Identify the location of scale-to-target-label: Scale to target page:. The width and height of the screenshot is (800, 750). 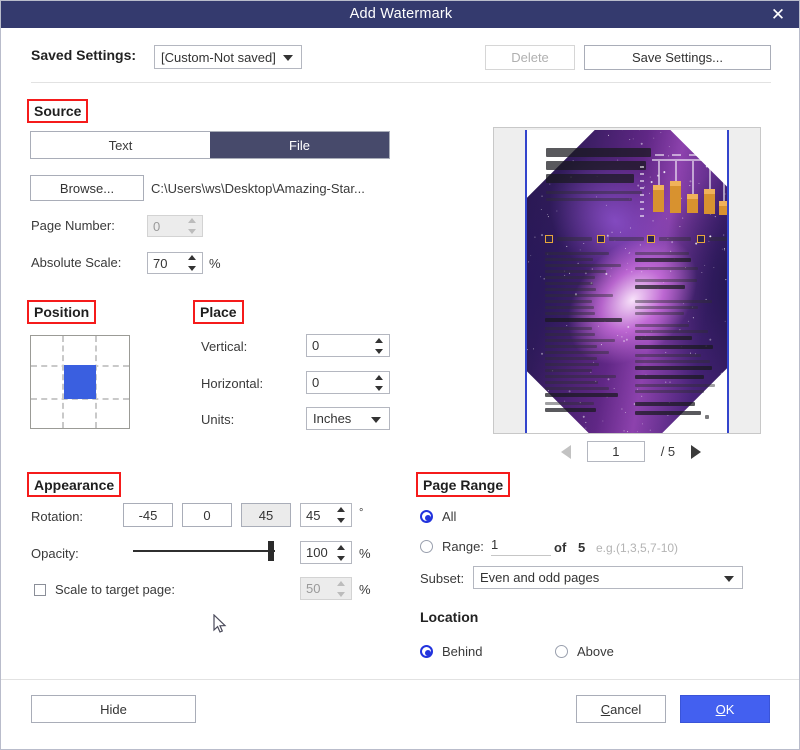
(115, 589).